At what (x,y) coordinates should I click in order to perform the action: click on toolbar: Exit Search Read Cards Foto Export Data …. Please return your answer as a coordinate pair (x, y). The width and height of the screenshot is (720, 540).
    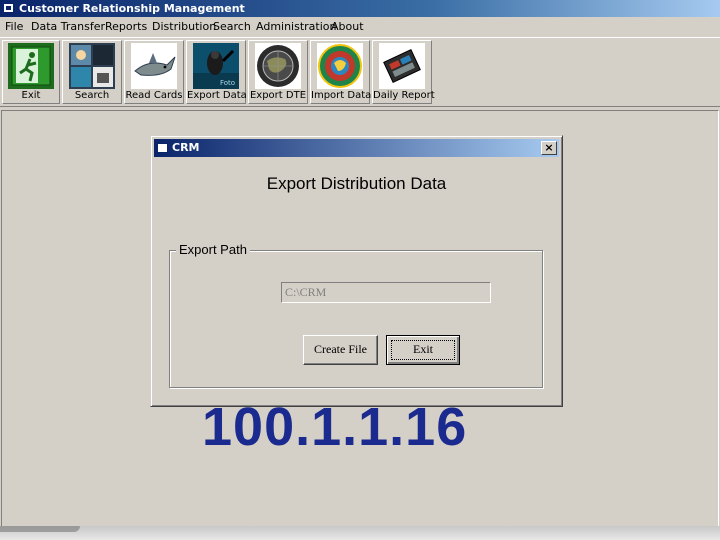
    Looking at the image, I should click on (360, 72).